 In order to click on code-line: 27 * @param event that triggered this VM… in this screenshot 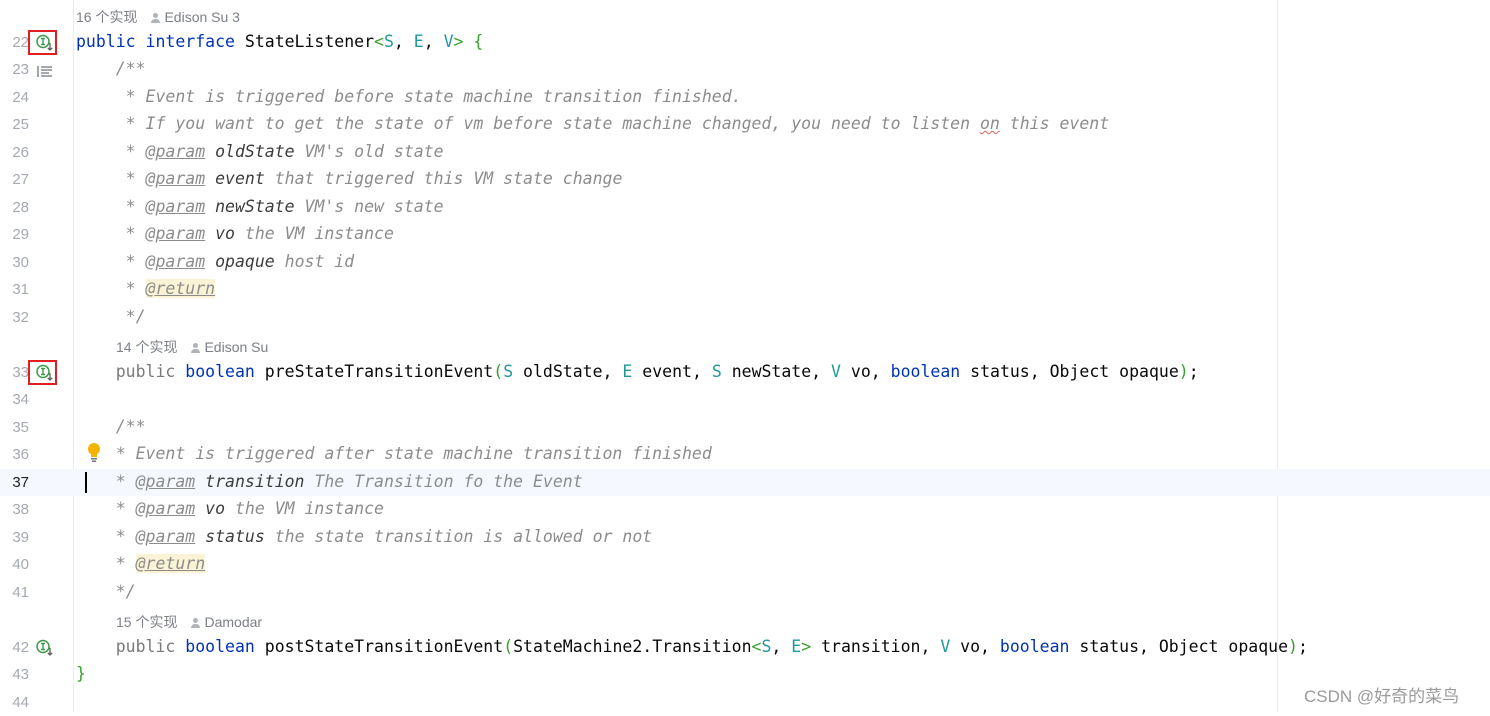, I will do `click(745, 180)`.